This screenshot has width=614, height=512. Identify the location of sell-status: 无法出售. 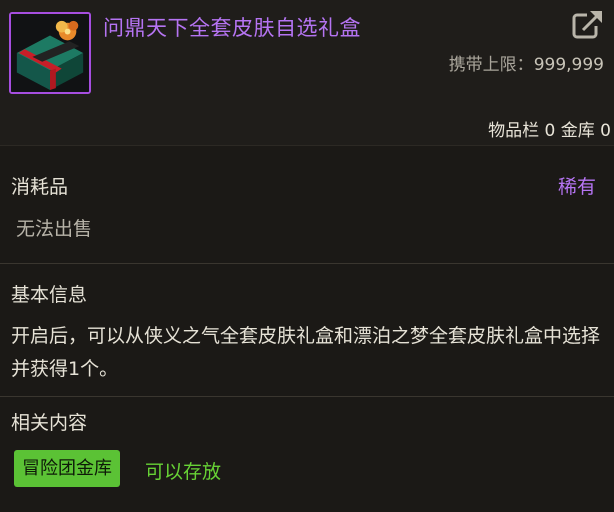
(54, 229).